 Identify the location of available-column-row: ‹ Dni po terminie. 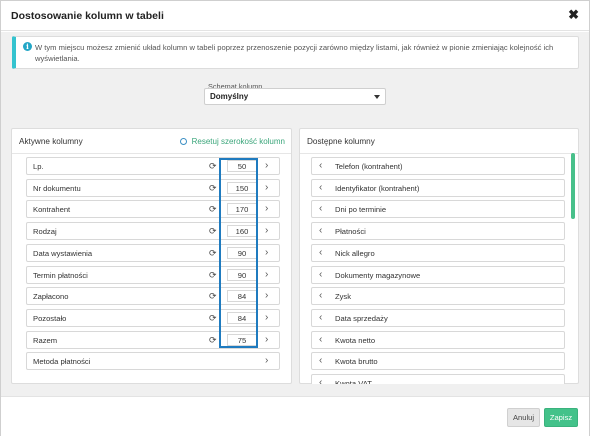
(438, 209).